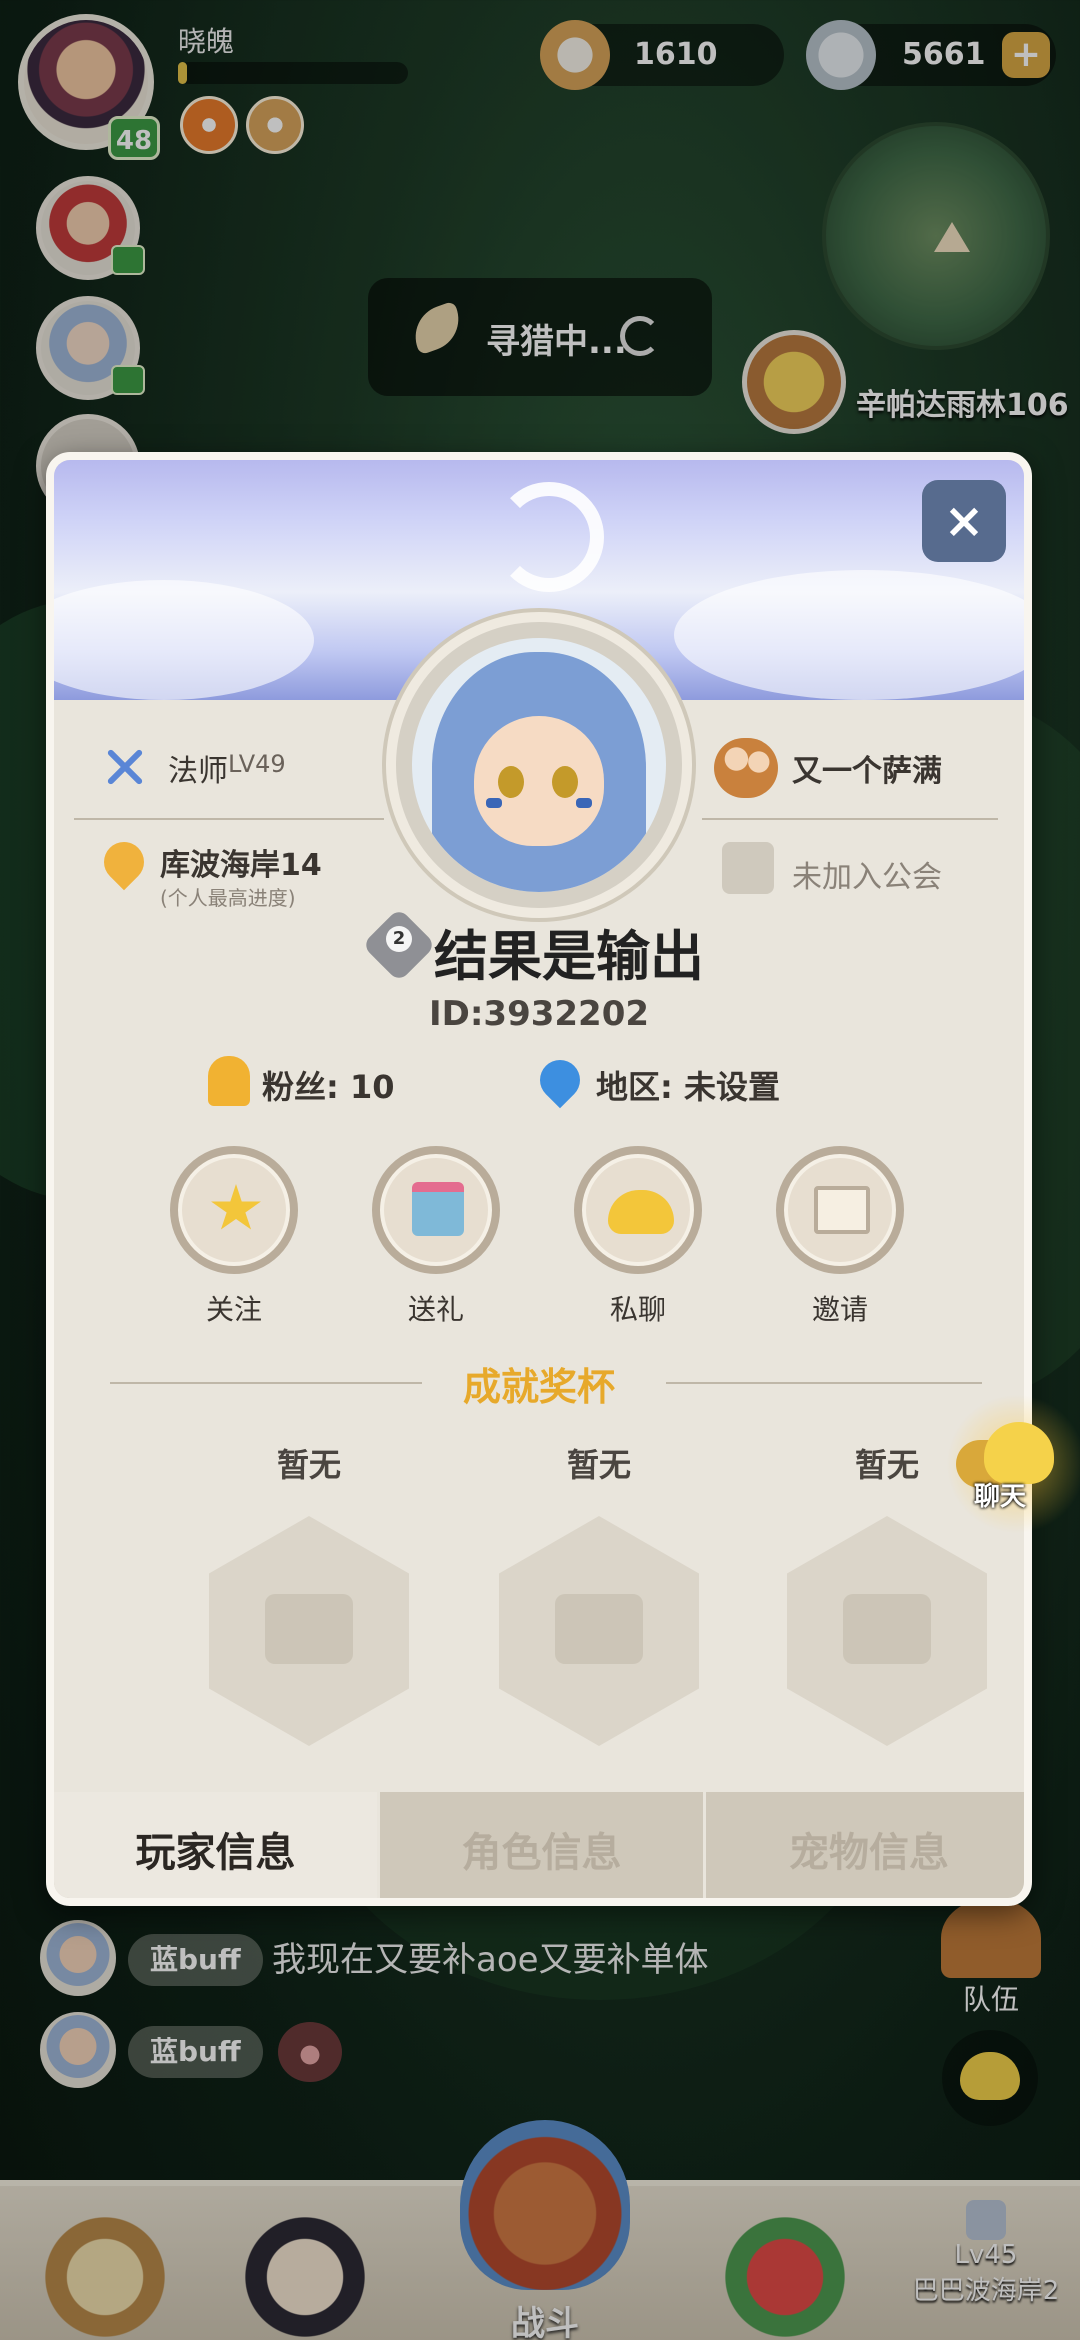  Describe the element at coordinates (986, 2255) in the screenshot. I see `locked-level: Lv45` at that location.